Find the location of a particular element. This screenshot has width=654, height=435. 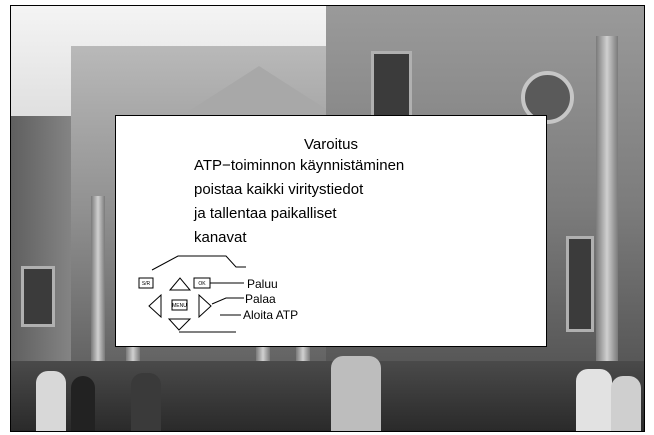

column is located at coordinates (607, 211).